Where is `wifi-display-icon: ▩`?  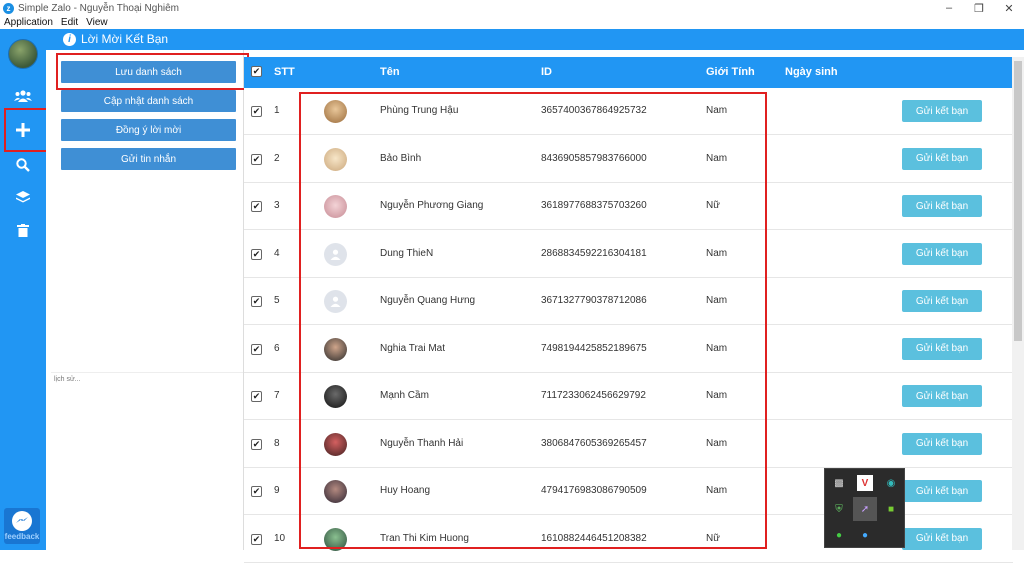 wifi-display-icon: ▩ is located at coordinates (839, 483).